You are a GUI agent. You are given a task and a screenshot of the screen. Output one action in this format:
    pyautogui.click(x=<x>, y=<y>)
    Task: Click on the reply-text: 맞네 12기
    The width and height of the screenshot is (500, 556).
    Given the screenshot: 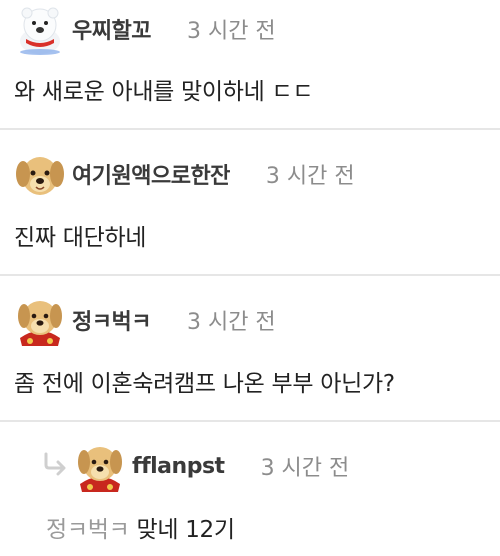 What is the action you would take?
    pyautogui.click(x=185, y=530)
    